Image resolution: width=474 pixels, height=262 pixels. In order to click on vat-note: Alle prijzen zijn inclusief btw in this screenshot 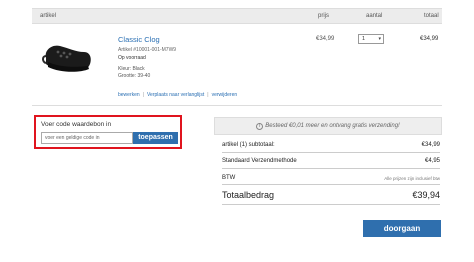, I will do `click(412, 178)`.